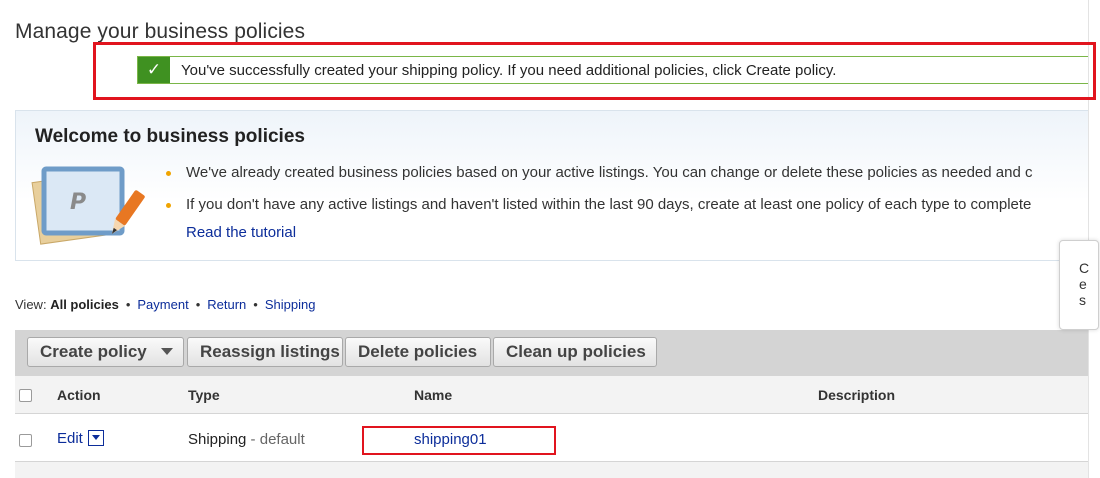 The width and height of the screenshot is (1100, 478). I want to click on page-title: Manage your business policies, so click(160, 32).